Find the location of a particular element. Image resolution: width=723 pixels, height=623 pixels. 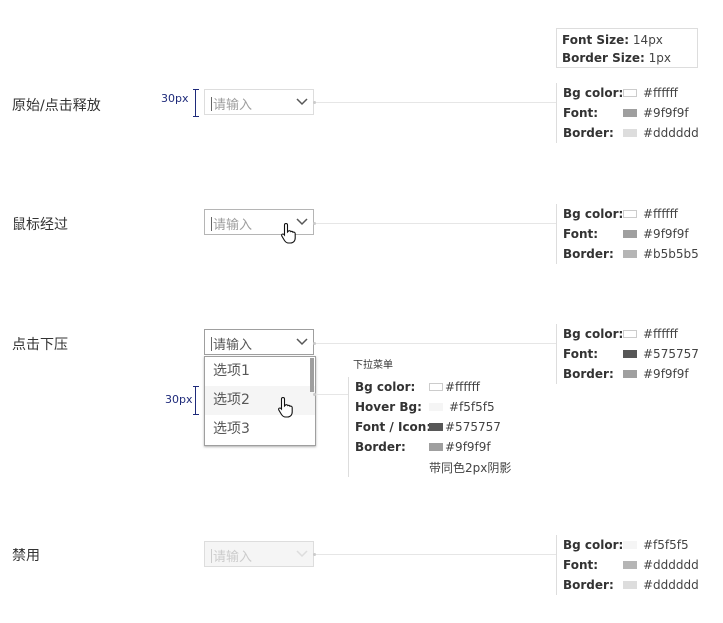

select-pressed: 请输入 is located at coordinates (259, 342).